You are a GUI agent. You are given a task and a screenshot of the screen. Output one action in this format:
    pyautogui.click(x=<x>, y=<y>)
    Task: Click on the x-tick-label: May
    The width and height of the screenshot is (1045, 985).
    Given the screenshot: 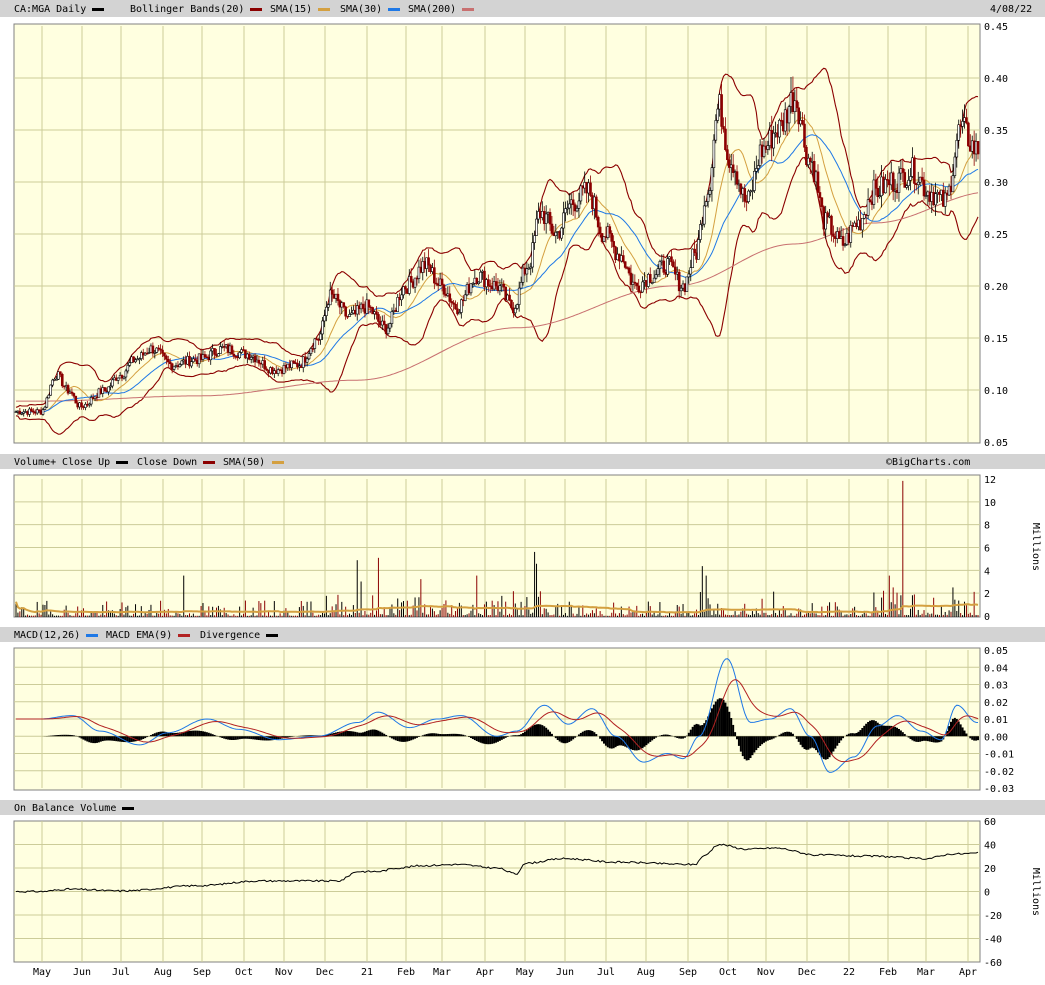 What is the action you would take?
    pyautogui.click(x=525, y=972)
    